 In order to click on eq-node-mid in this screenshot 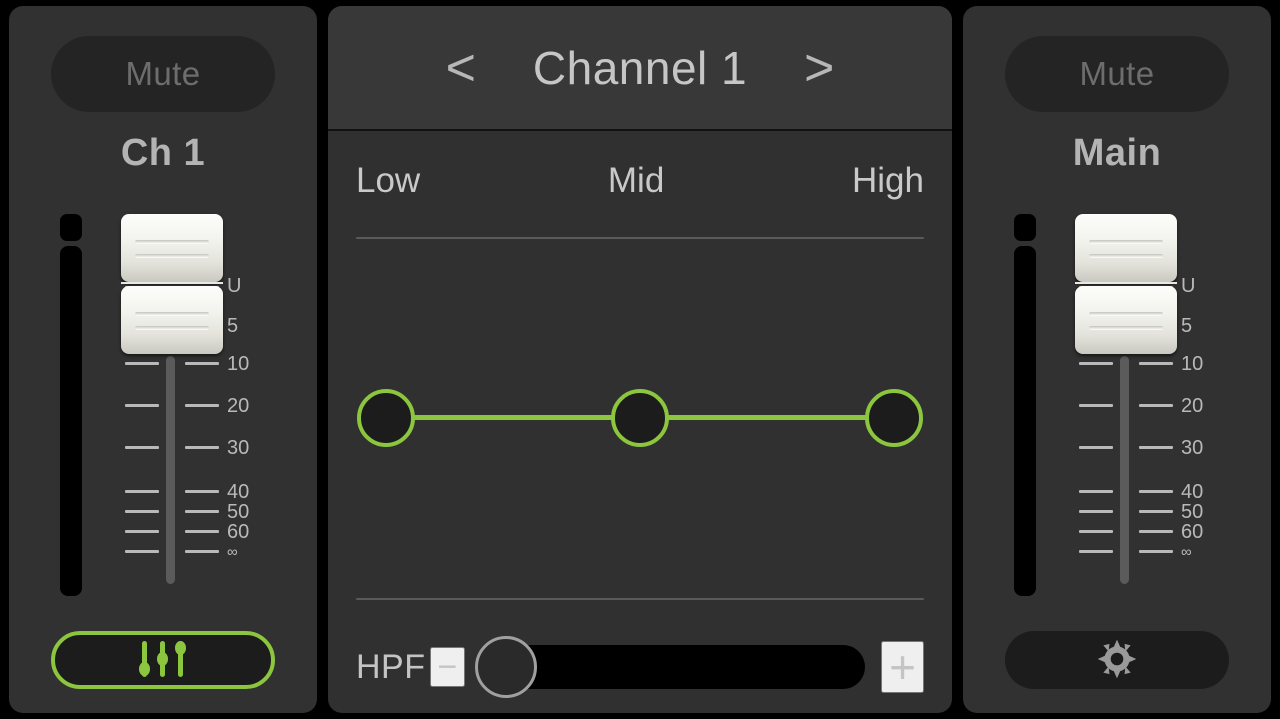, I will do `click(640, 418)`.